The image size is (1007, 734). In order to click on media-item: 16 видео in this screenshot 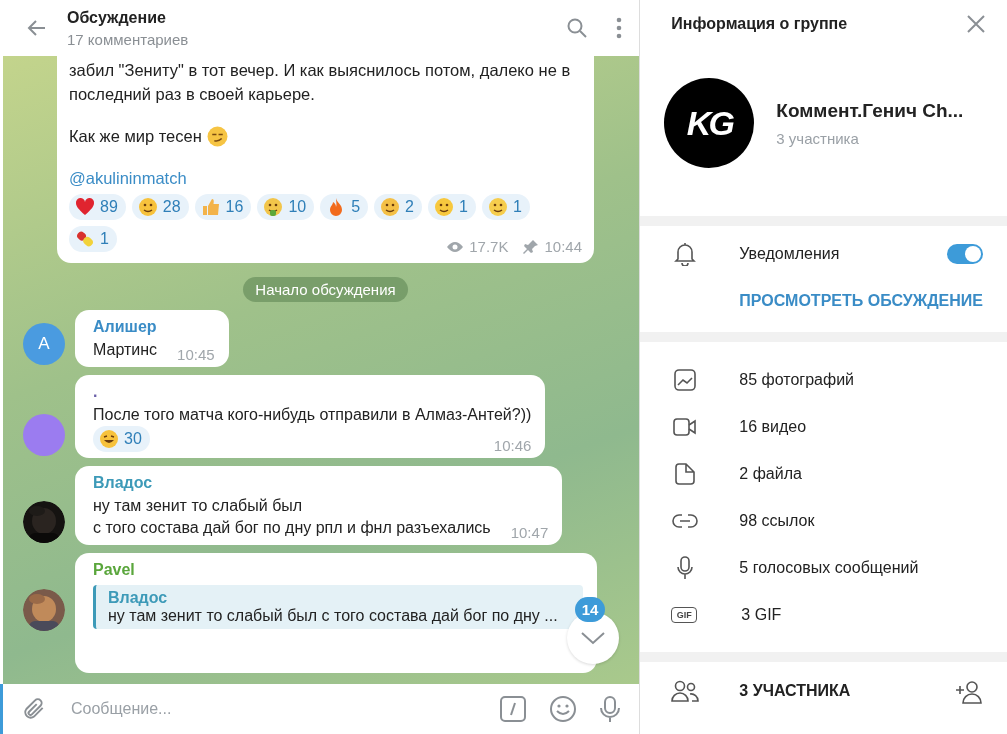, I will do `click(827, 426)`.